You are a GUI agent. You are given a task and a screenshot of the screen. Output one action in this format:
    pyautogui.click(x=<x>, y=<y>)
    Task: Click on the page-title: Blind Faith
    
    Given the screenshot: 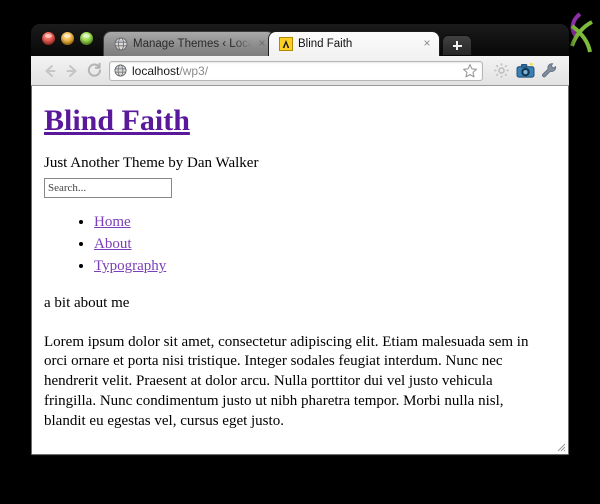 What is the action you would take?
    pyautogui.click(x=299, y=120)
    